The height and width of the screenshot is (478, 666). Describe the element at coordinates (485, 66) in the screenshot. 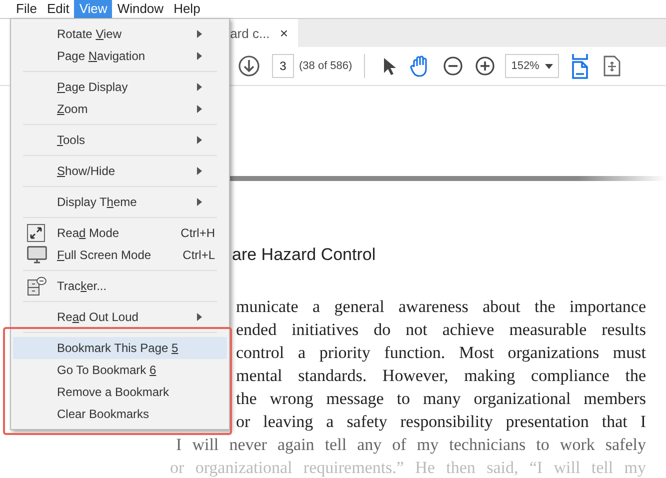

I see `zoom-in-icon` at that location.